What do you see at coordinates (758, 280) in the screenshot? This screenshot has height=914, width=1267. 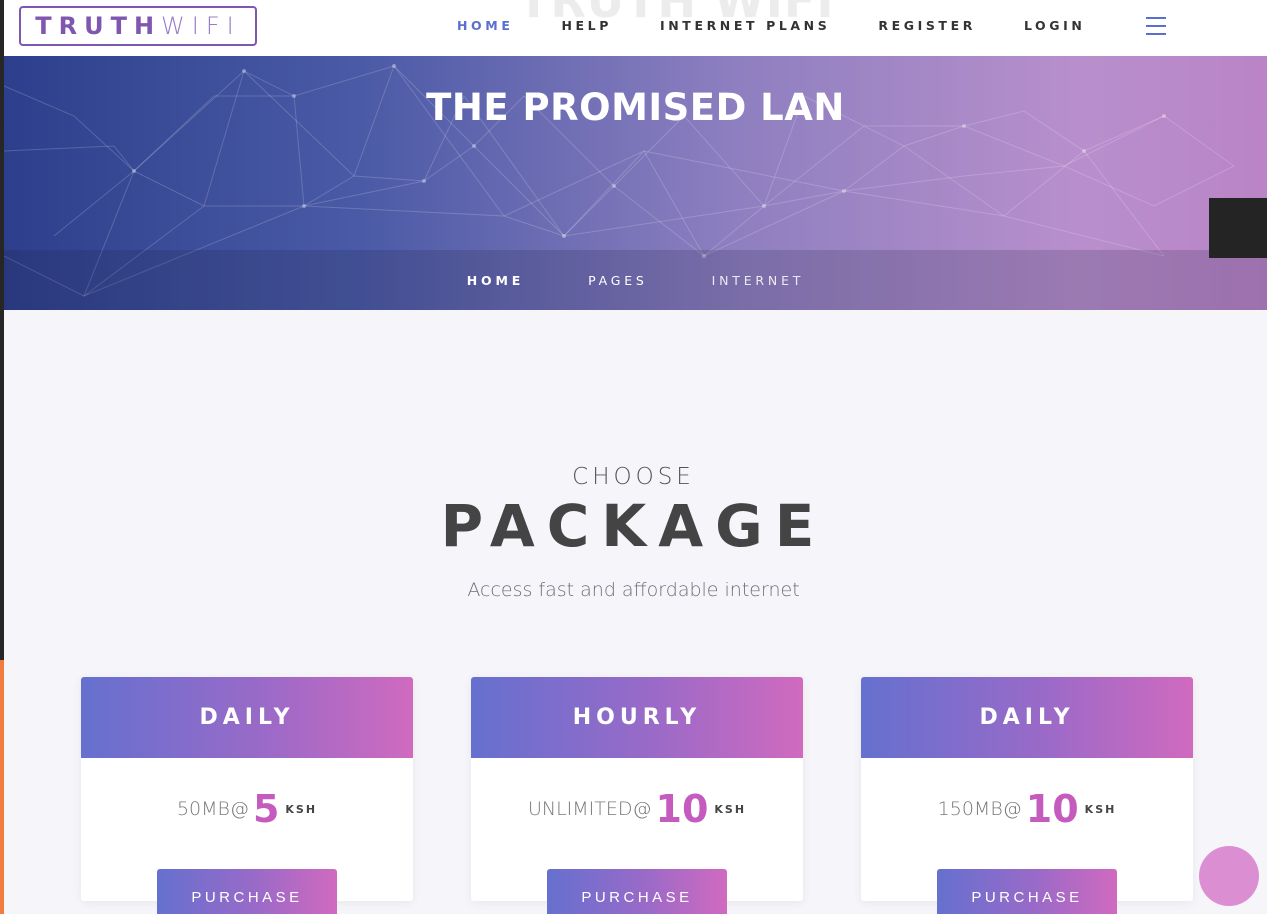 I see `breadcrumb-internet: INTERNET` at bounding box center [758, 280].